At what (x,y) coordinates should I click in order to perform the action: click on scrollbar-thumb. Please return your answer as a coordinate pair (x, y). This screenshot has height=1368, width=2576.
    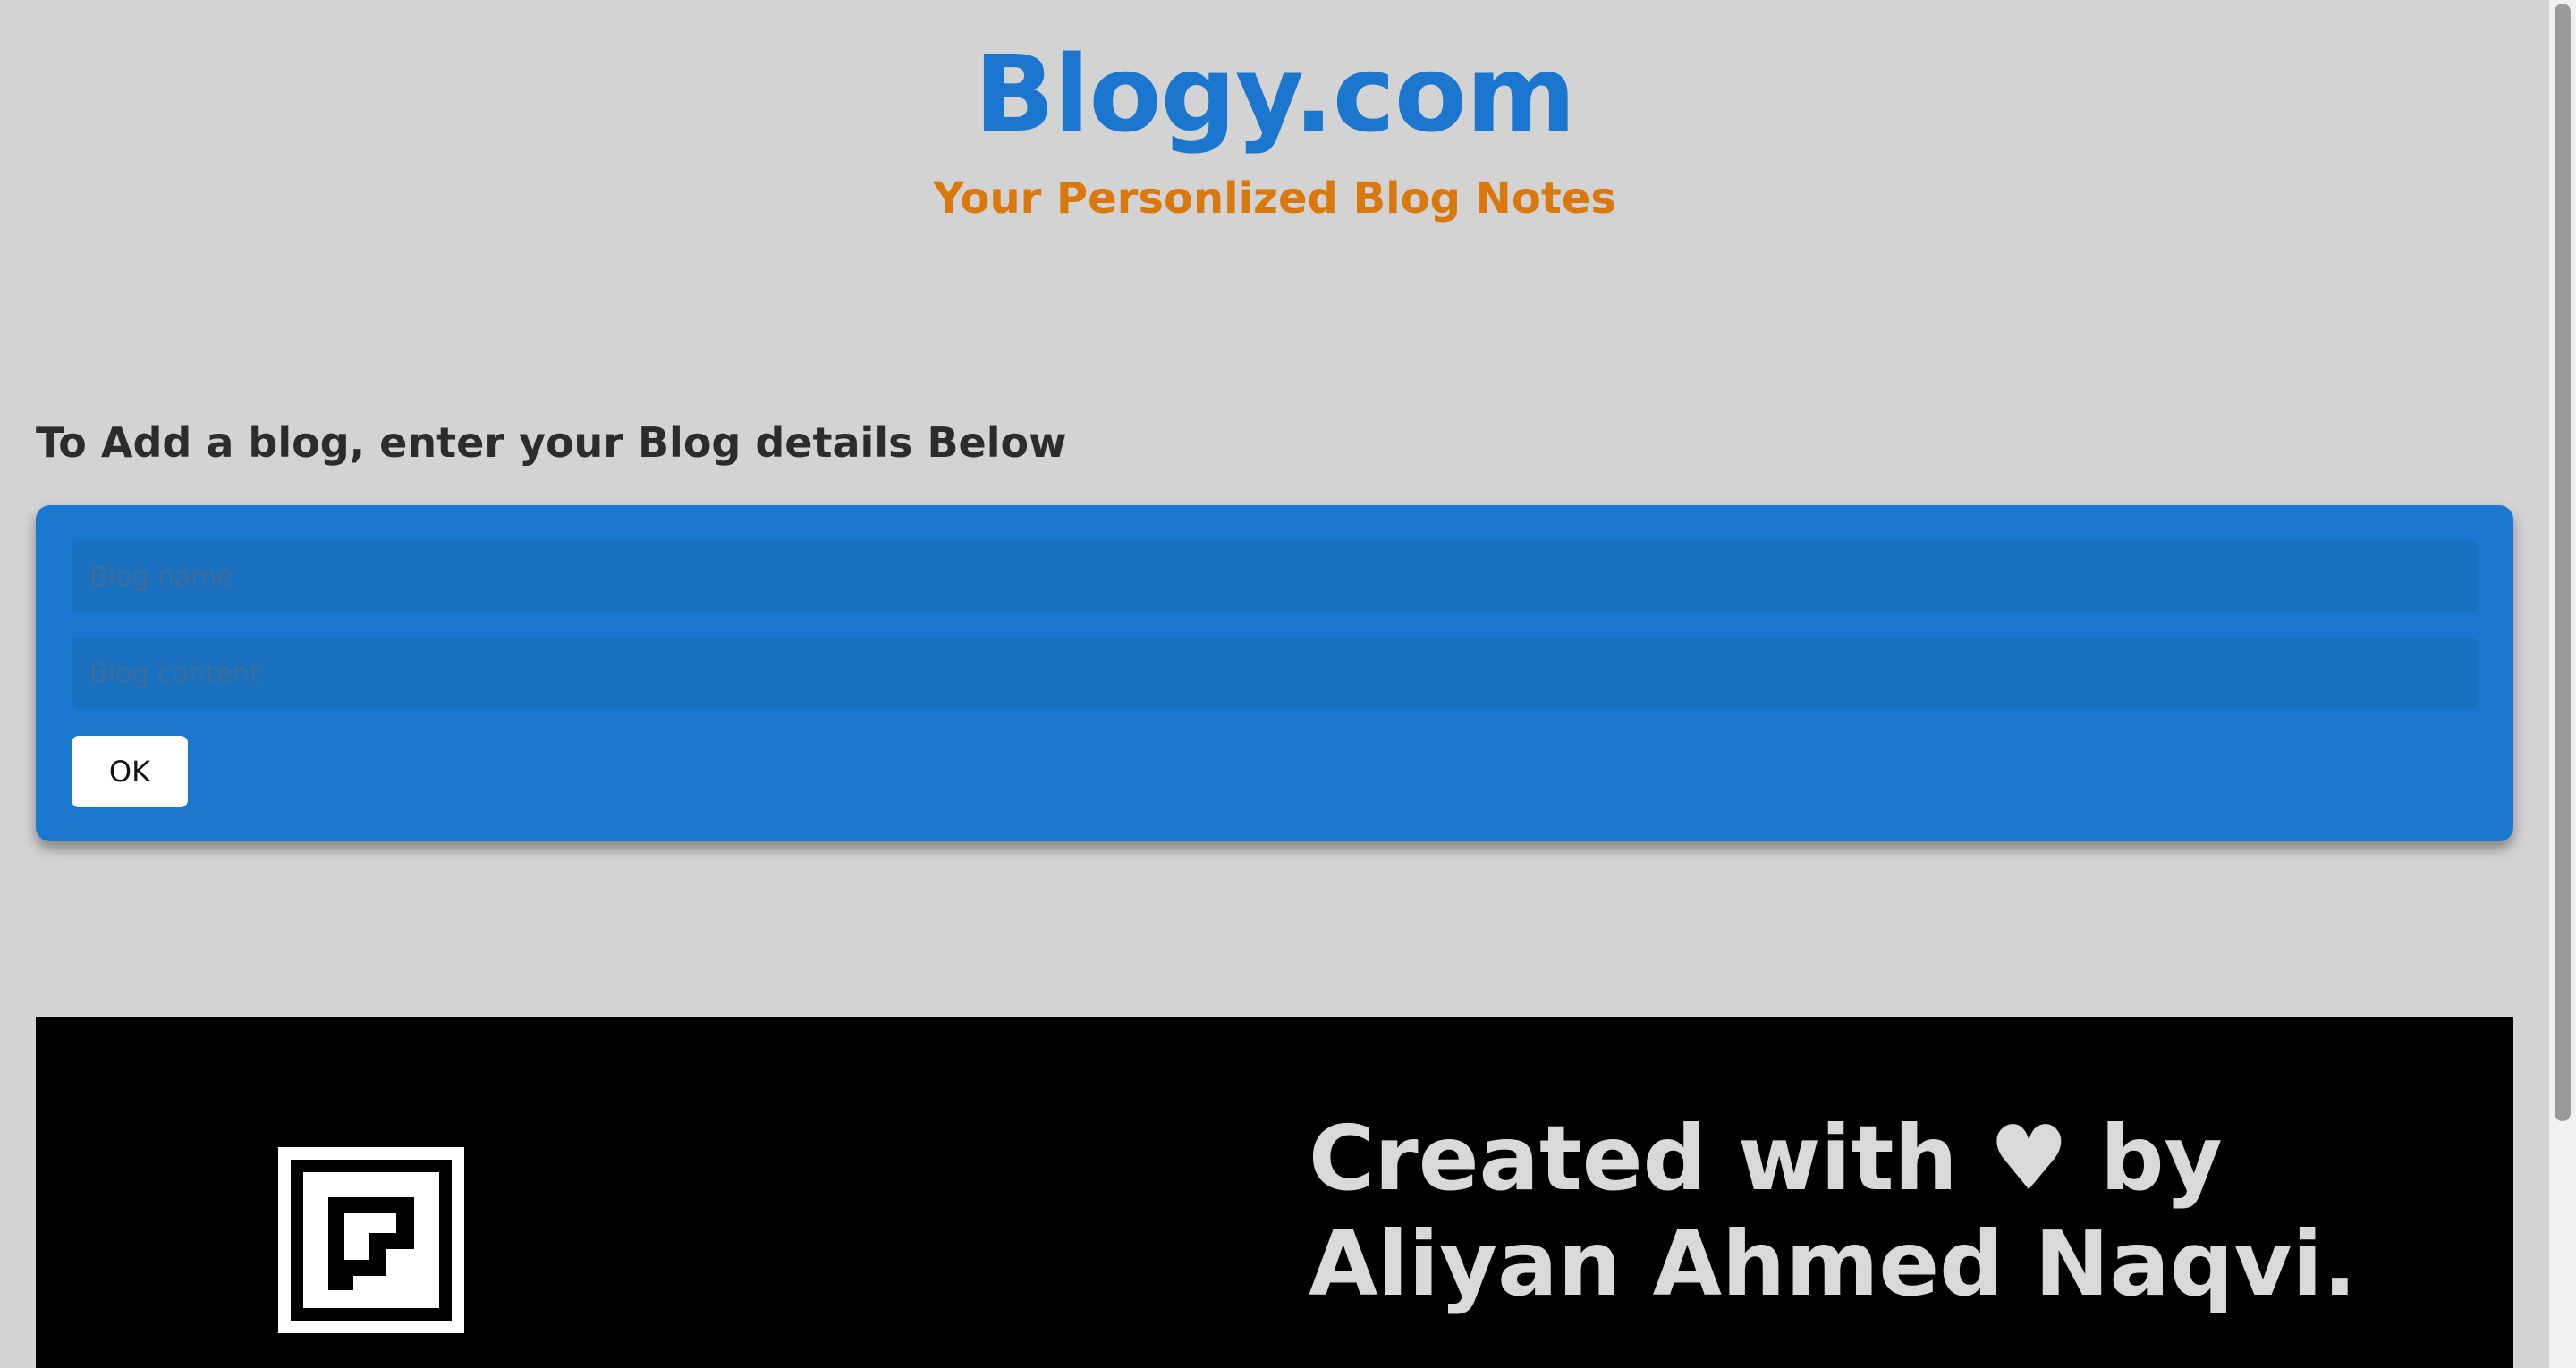
    Looking at the image, I should click on (2563, 562).